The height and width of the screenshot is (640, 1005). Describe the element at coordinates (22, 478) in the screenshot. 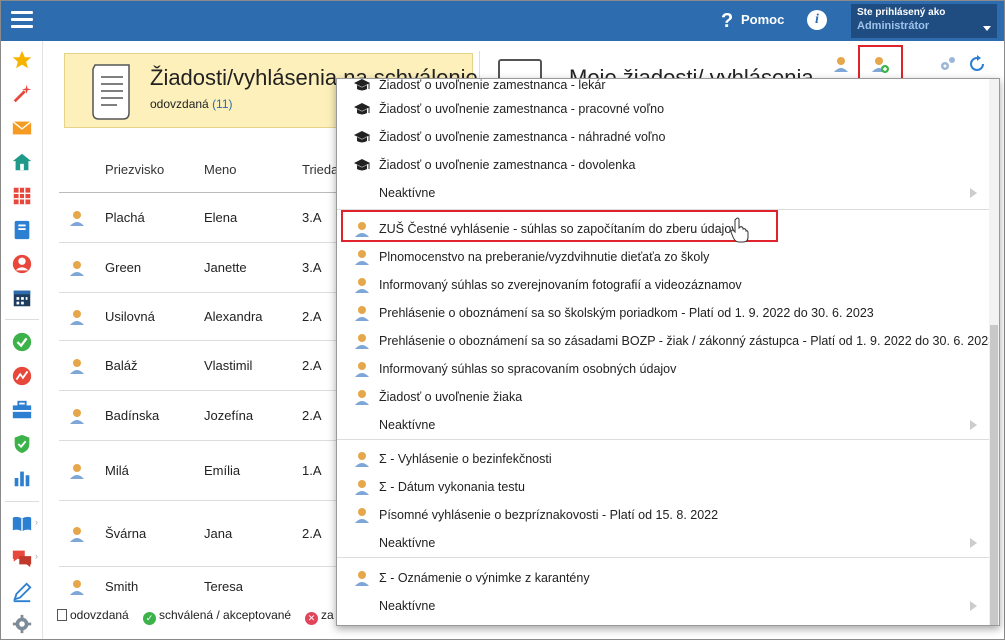

I see `bar-chart-icon` at that location.